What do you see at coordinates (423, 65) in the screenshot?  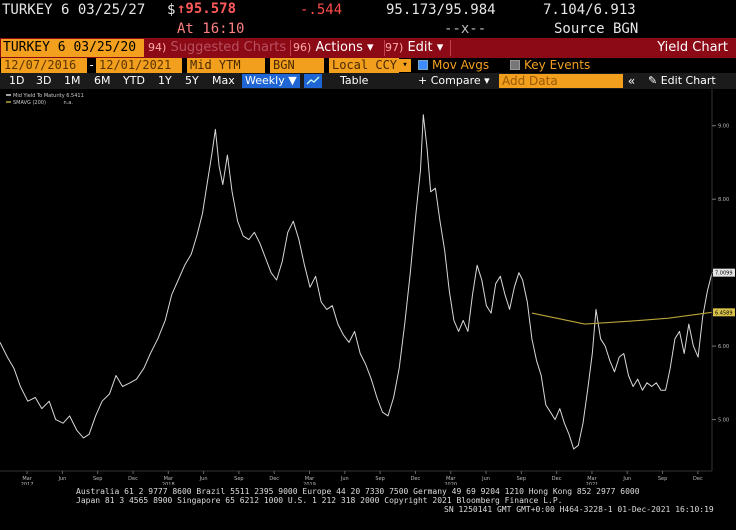 I see `mov-avgs-checkbox` at bounding box center [423, 65].